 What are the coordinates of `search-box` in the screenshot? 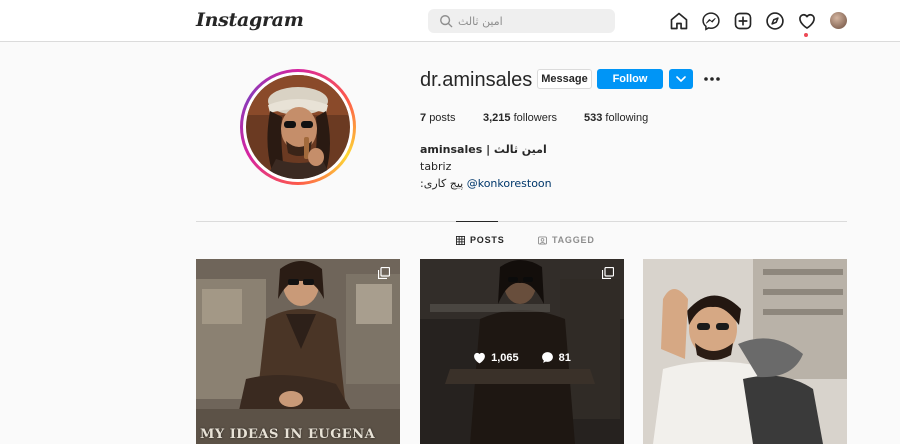 It's located at (521, 21).